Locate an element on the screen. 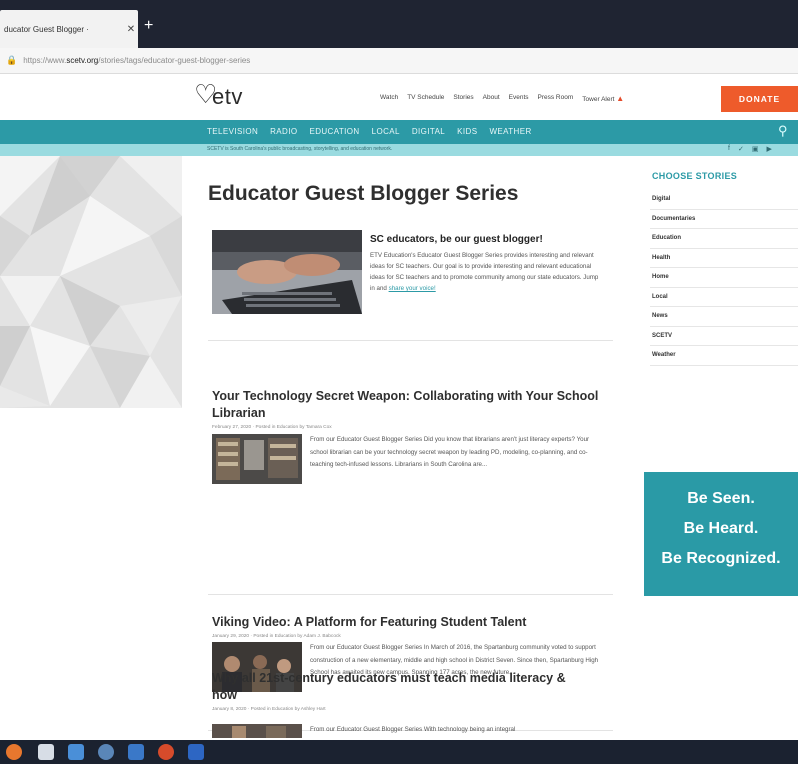  browser-titlebar: ducator Guest Blogger · ✕ + is located at coordinates (399, 24).